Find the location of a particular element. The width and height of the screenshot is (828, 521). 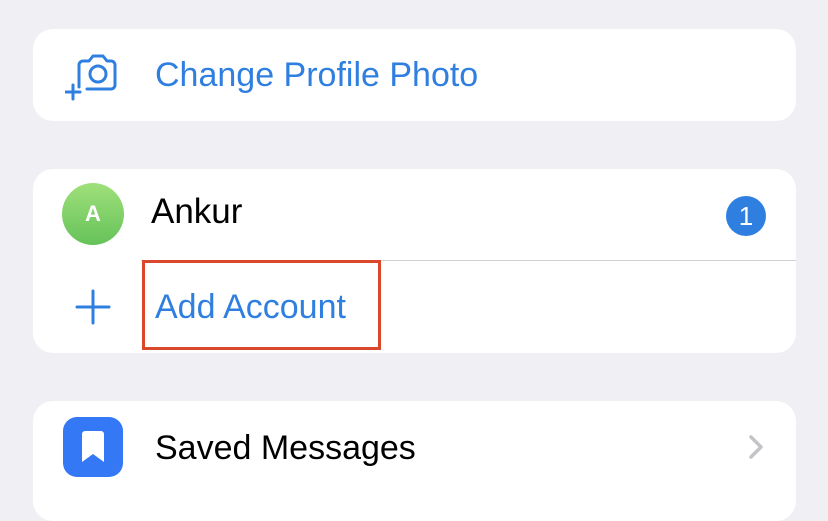

avatar-slot: A is located at coordinates (93, 214).